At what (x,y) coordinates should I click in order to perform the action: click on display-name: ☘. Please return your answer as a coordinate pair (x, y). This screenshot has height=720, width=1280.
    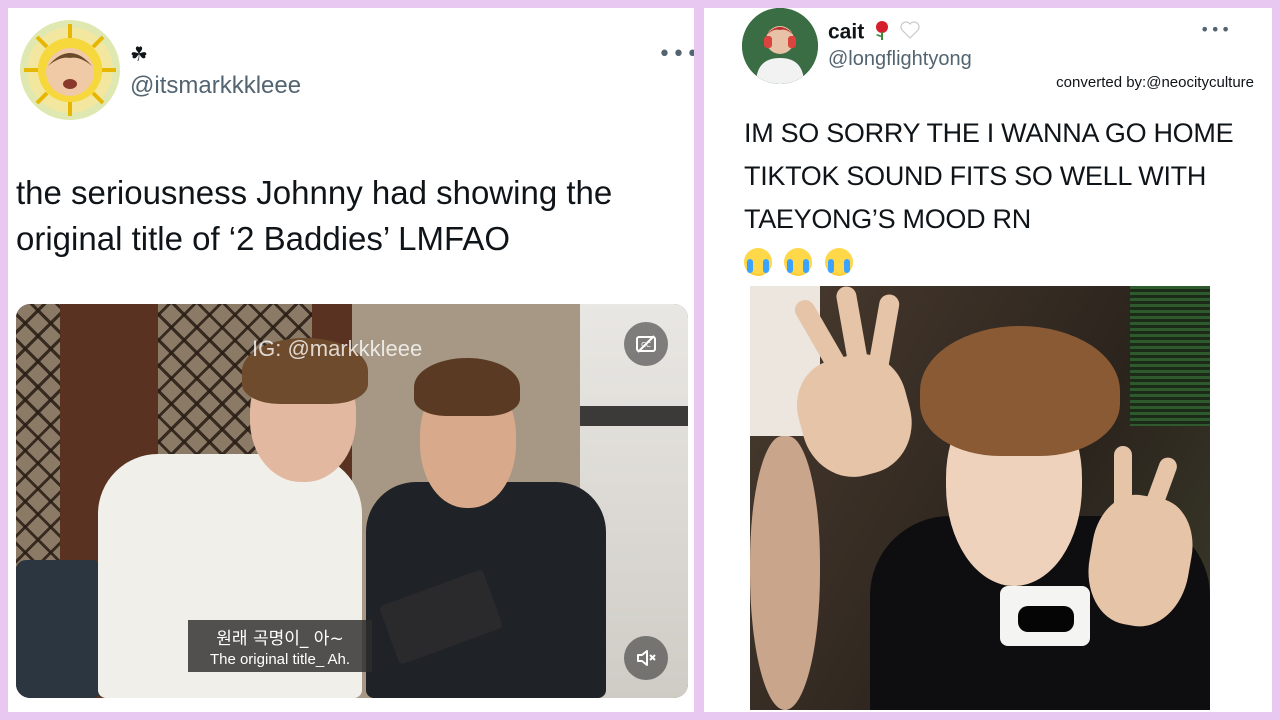
    Looking at the image, I should click on (139, 54).